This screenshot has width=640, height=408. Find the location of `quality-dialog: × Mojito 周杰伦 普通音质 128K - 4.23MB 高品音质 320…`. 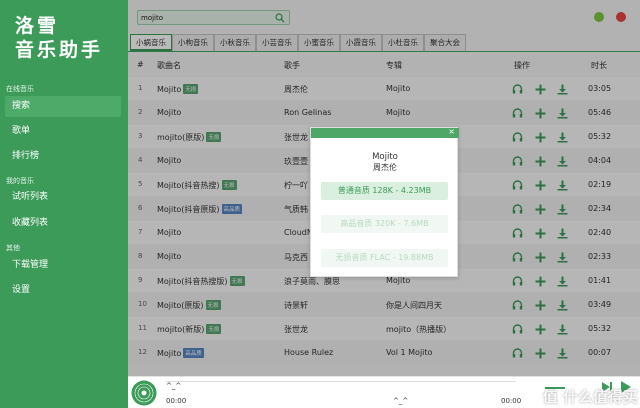

quality-dialog: × Mojito 周杰伦 普通音质 128K - 4.23MB 高品音质 320… is located at coordinates (384, 202).